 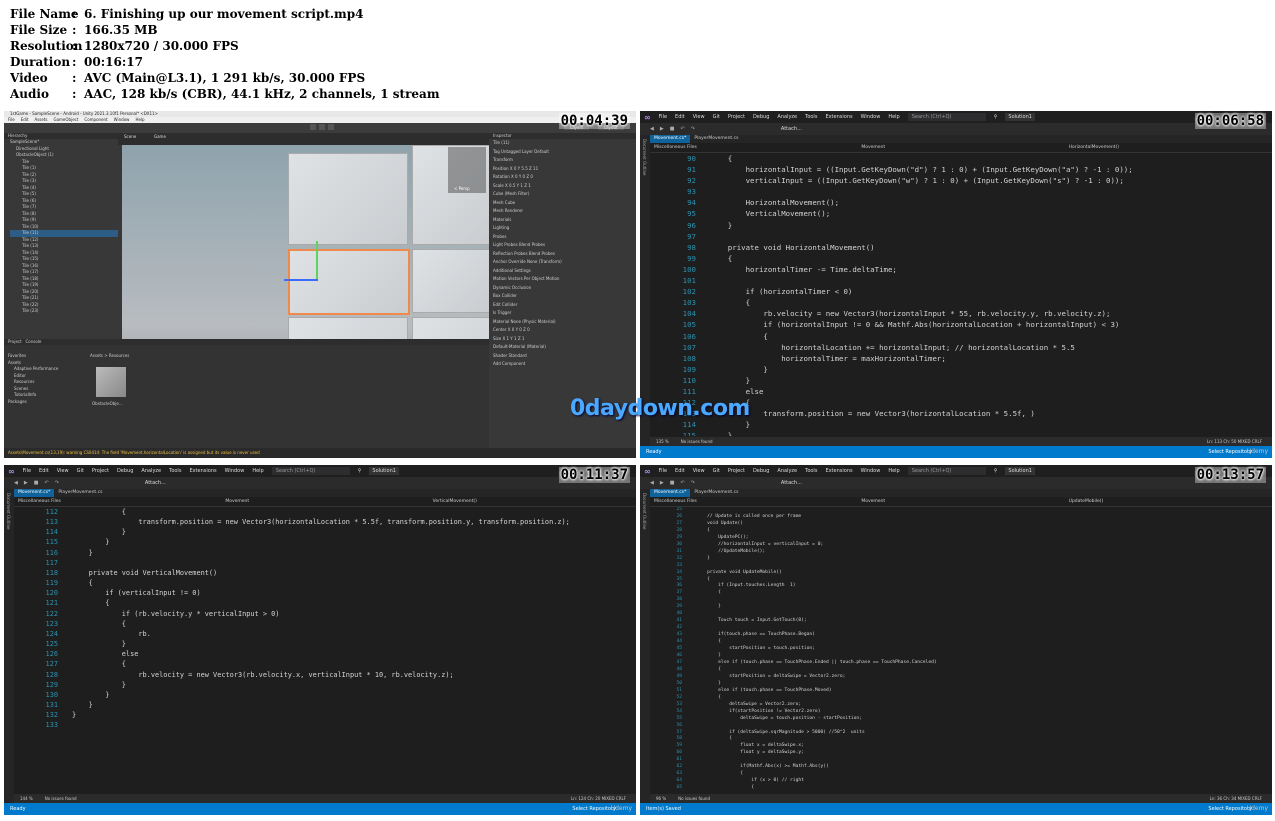 What do you see at coordinates (301, 280) in the screenshot?
I see `move-gizmo-x` at bounding box center [301, 280].